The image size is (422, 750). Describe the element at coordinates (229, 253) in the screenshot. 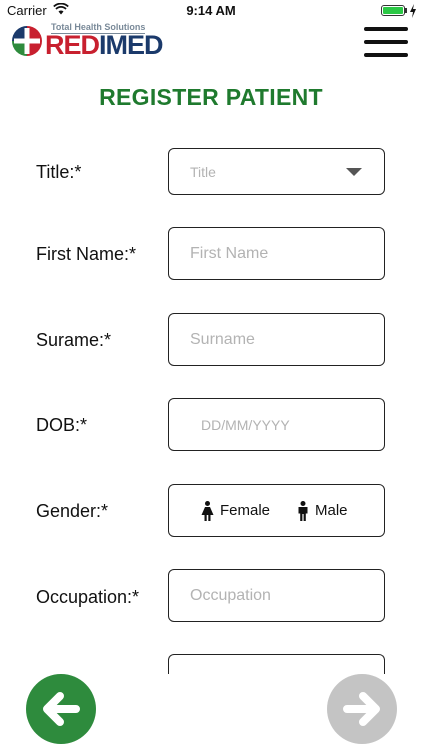

I see `first-name-placeholder: First Name` at that location.